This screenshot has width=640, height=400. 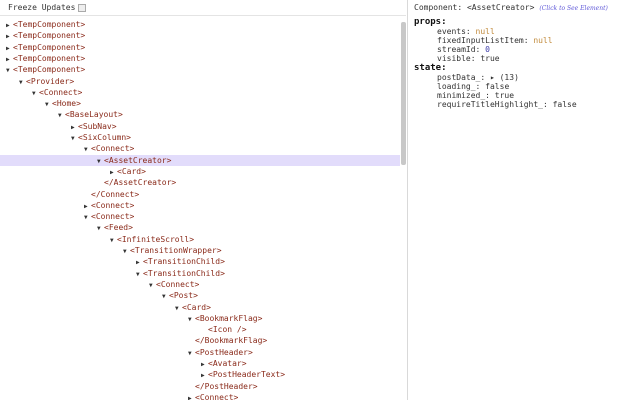 What do you see at coordinates (200, 137) in the screenshot?
I see `tree-node: ▼ <SixColumn>` at bounding box center [200, 137].